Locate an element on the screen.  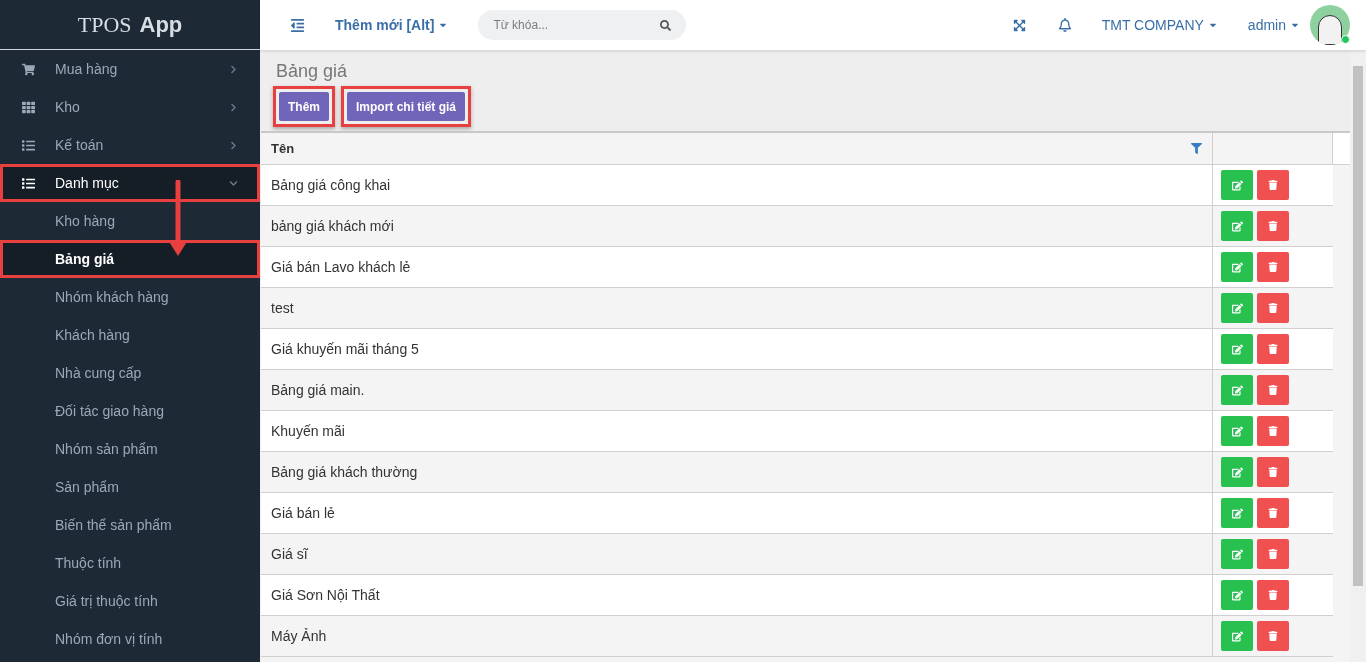
submenu-item: Khách hàng is located at coordinates (130, 335).